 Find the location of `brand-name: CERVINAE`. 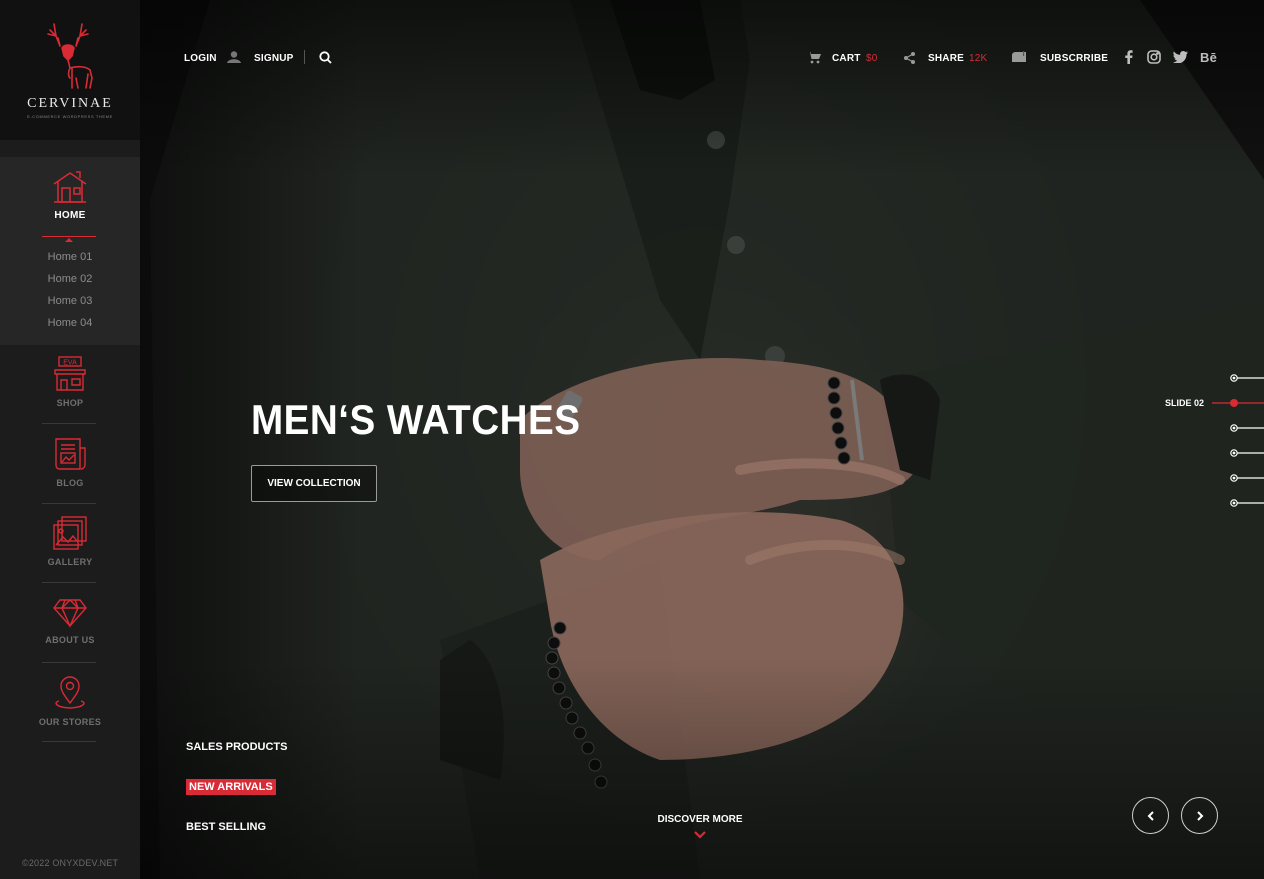

brand-name: CERVINAE is located at coordinates (70, 103).